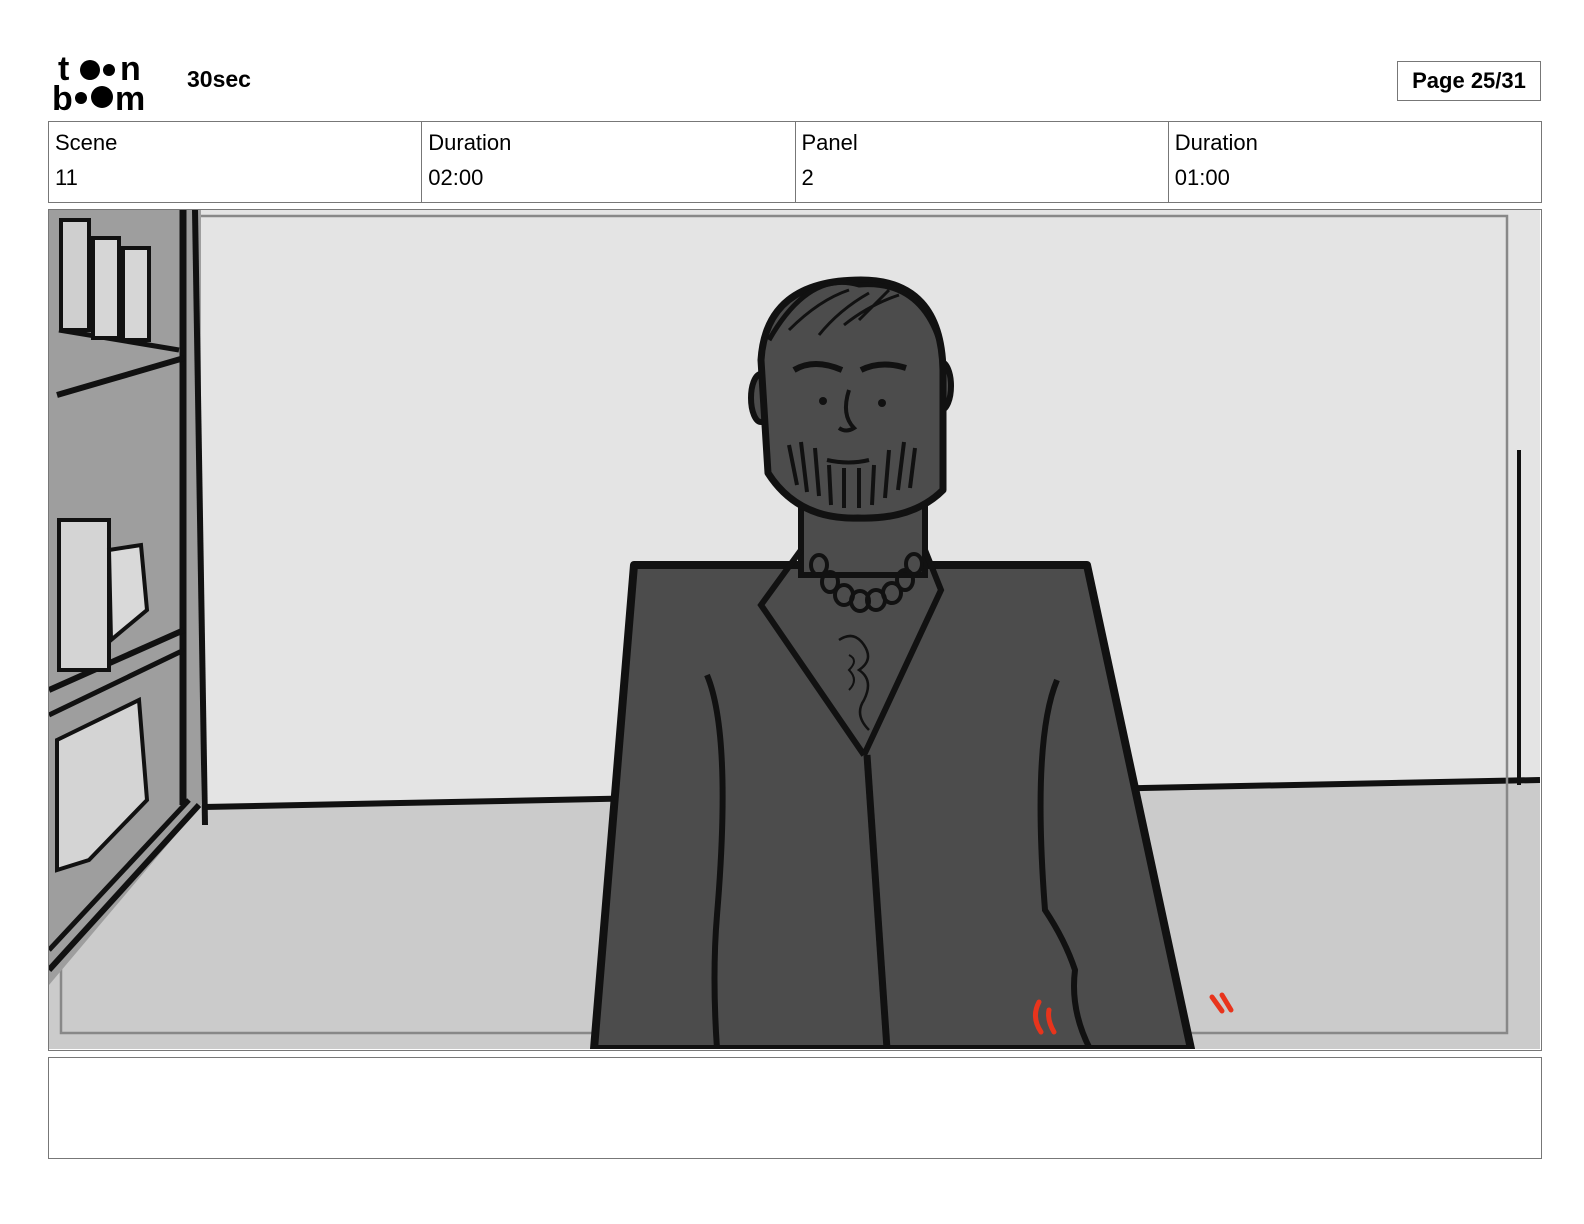 This screenshot has height=1224, width=1584. I want to click on page-indicator: Page 25/31, so click(1469, 81).